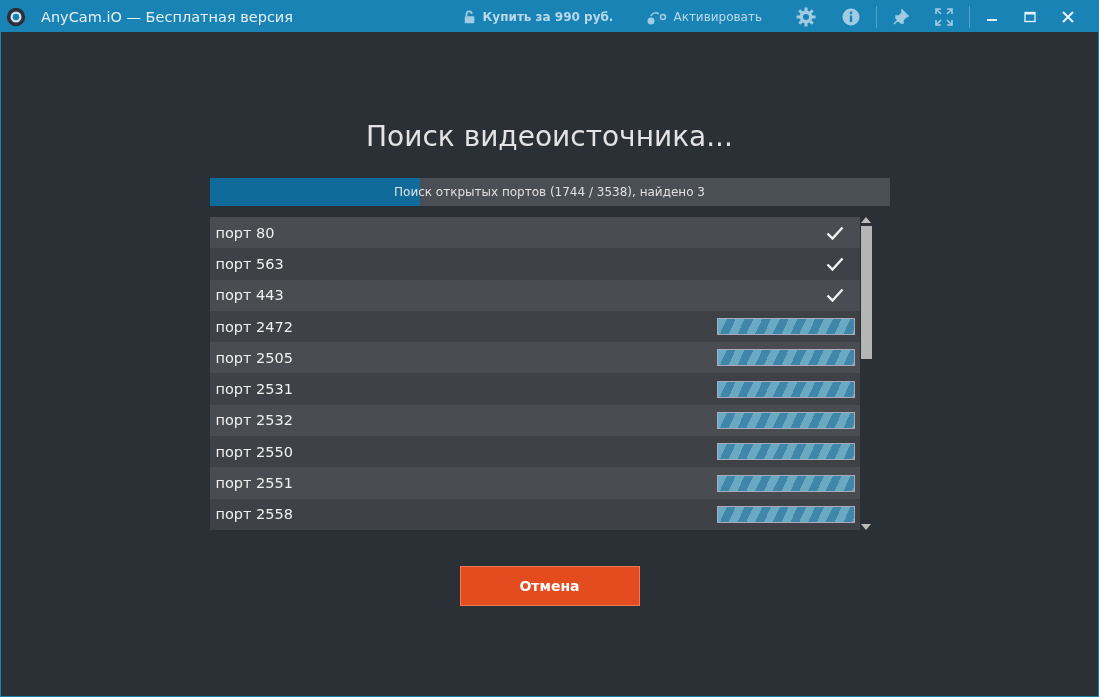 Image resolution: width=1099 pixels, height=697 pixels. What do you see at coordinates (534, 358) in the screenshot?
I see `port-row: порт 2505` at bounding box center [534, 358].